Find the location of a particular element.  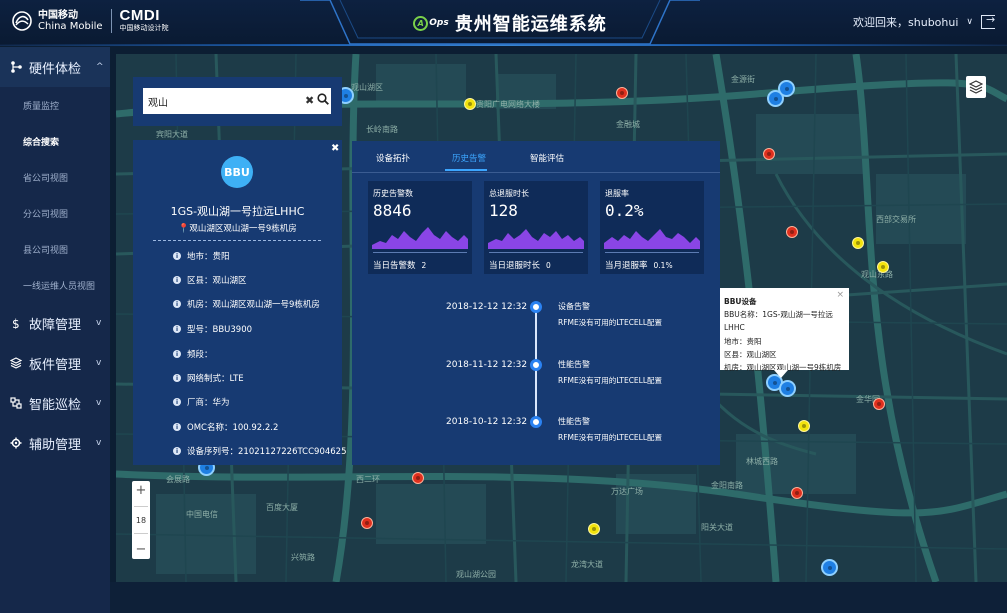

stat-value: 128 is located at coordinates (503, 210).